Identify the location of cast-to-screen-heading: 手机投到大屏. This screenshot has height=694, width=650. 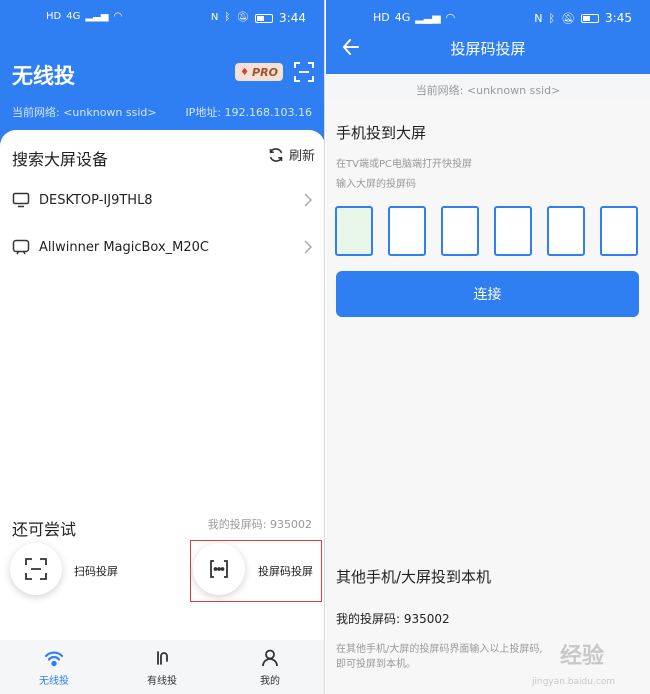
(381, 133).